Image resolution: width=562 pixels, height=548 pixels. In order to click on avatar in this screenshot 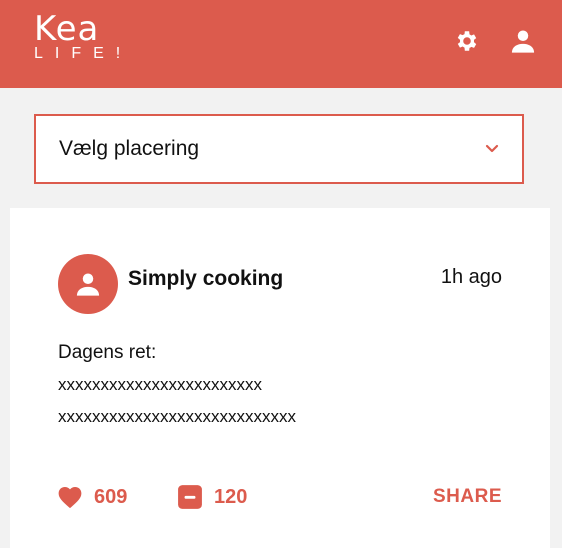, I will do `click(88, 284)`.